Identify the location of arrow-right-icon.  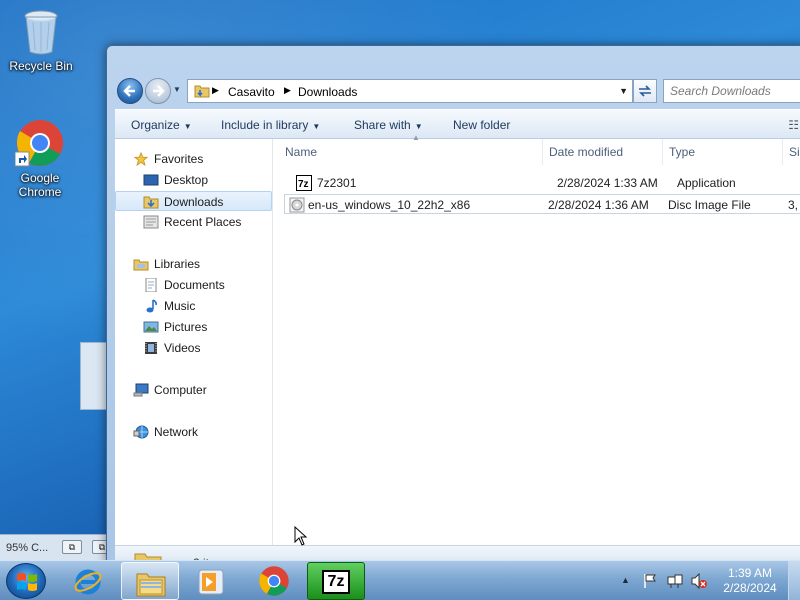
(159, 91).